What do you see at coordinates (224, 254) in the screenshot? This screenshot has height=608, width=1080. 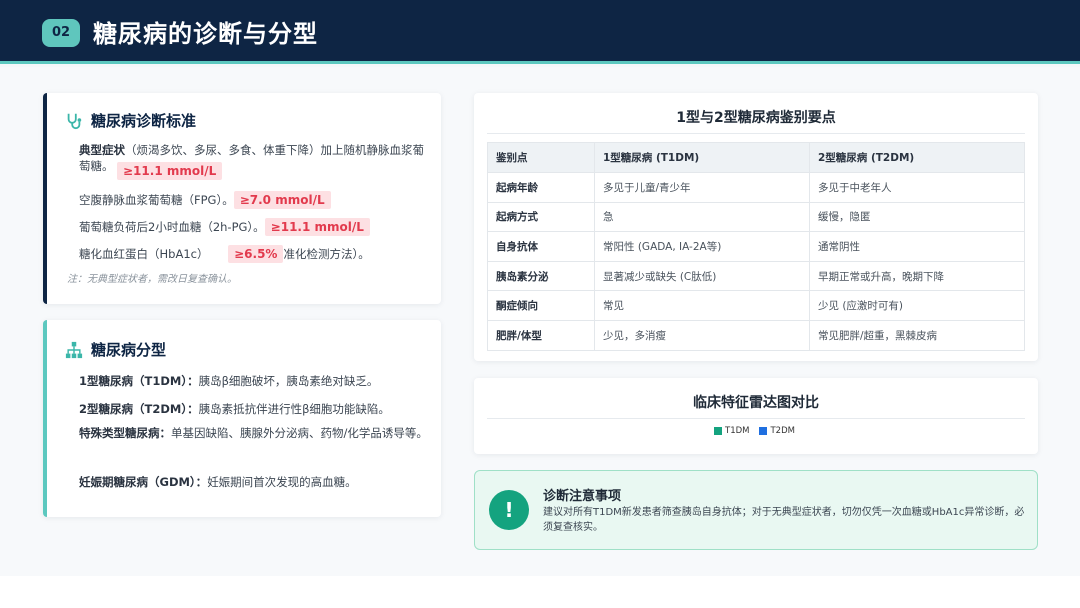 I see `criterion-hba1c: 糖化血红蛋白（HbA1c） ≥6.5% 准化检测方法）。` at bounding box center [224, 254].